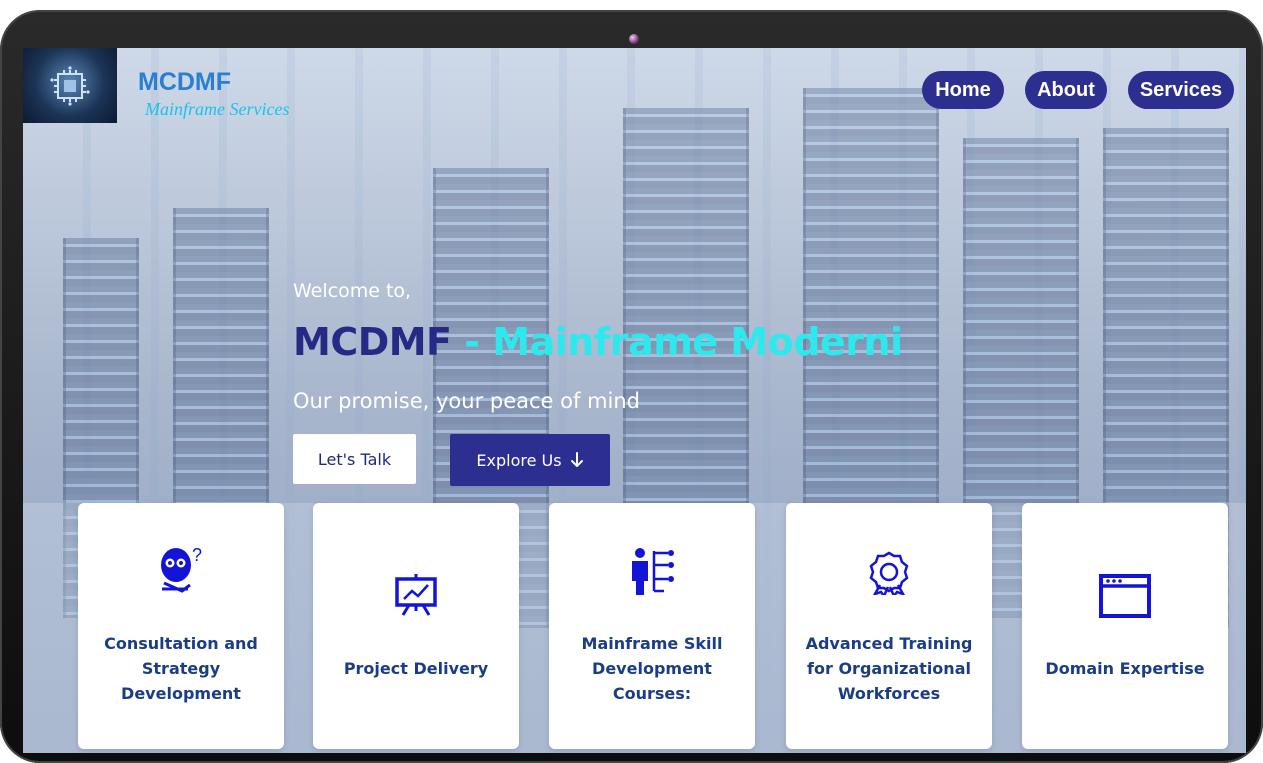 The height and width of the screenshot is (763, 1263). What do you see at coordinates (416, 668) in the screenshot?
I see `service-card-label: Project Delivery` at bounding box center [416, 668].